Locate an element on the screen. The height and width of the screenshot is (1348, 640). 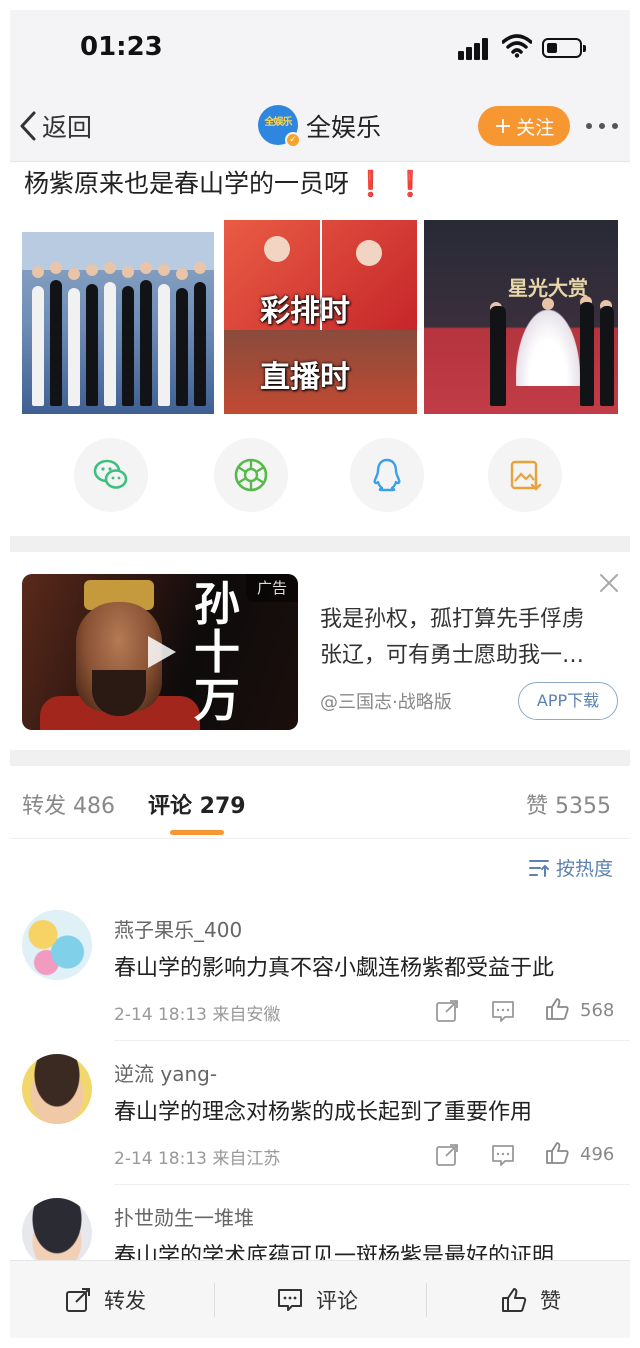
like-button: 赞 is located at coordinates (530, 1299).